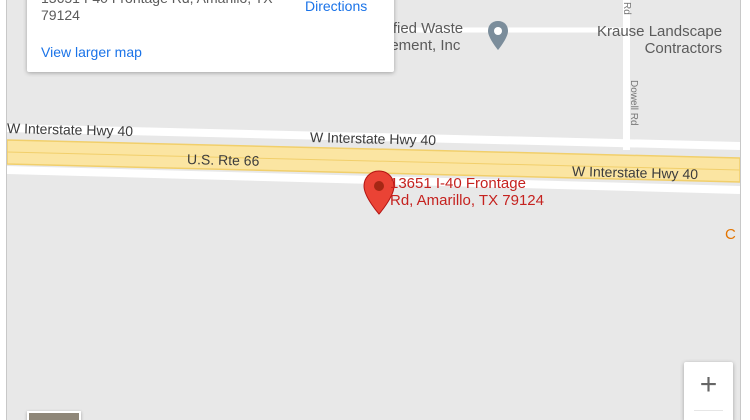 The width and height of the screenshot is (750, 420). I want to click on hwy-label-right: W Interstate Hwy 40, so click(635, 173).